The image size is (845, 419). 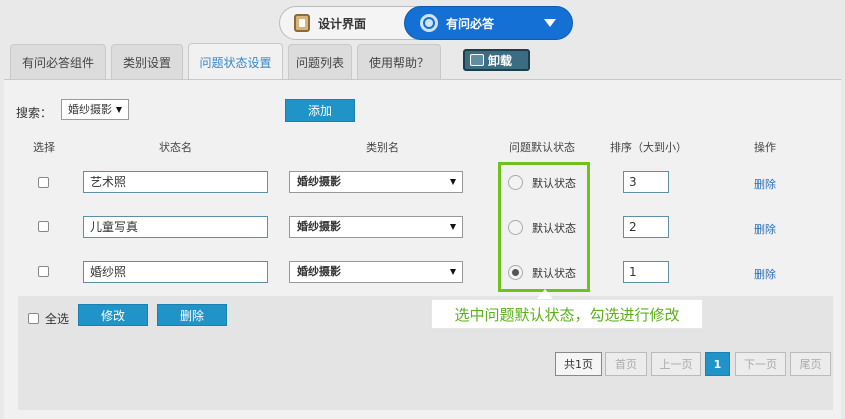 I want to click on header-action: 操作, so click(x=765, y=147).